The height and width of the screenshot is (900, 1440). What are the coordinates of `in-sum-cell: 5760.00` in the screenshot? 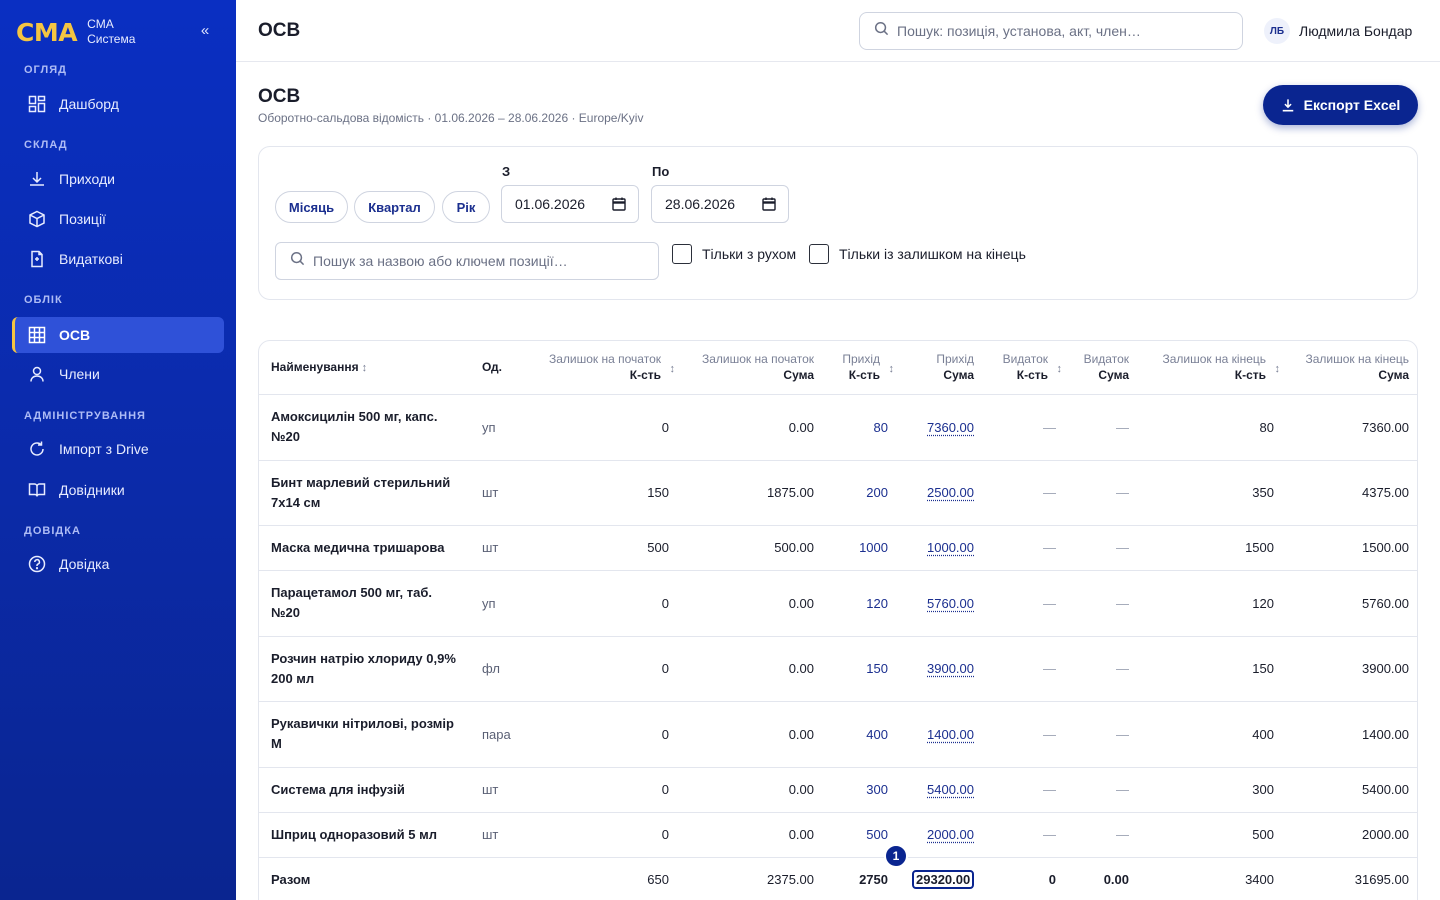 It's located at (943, 603).